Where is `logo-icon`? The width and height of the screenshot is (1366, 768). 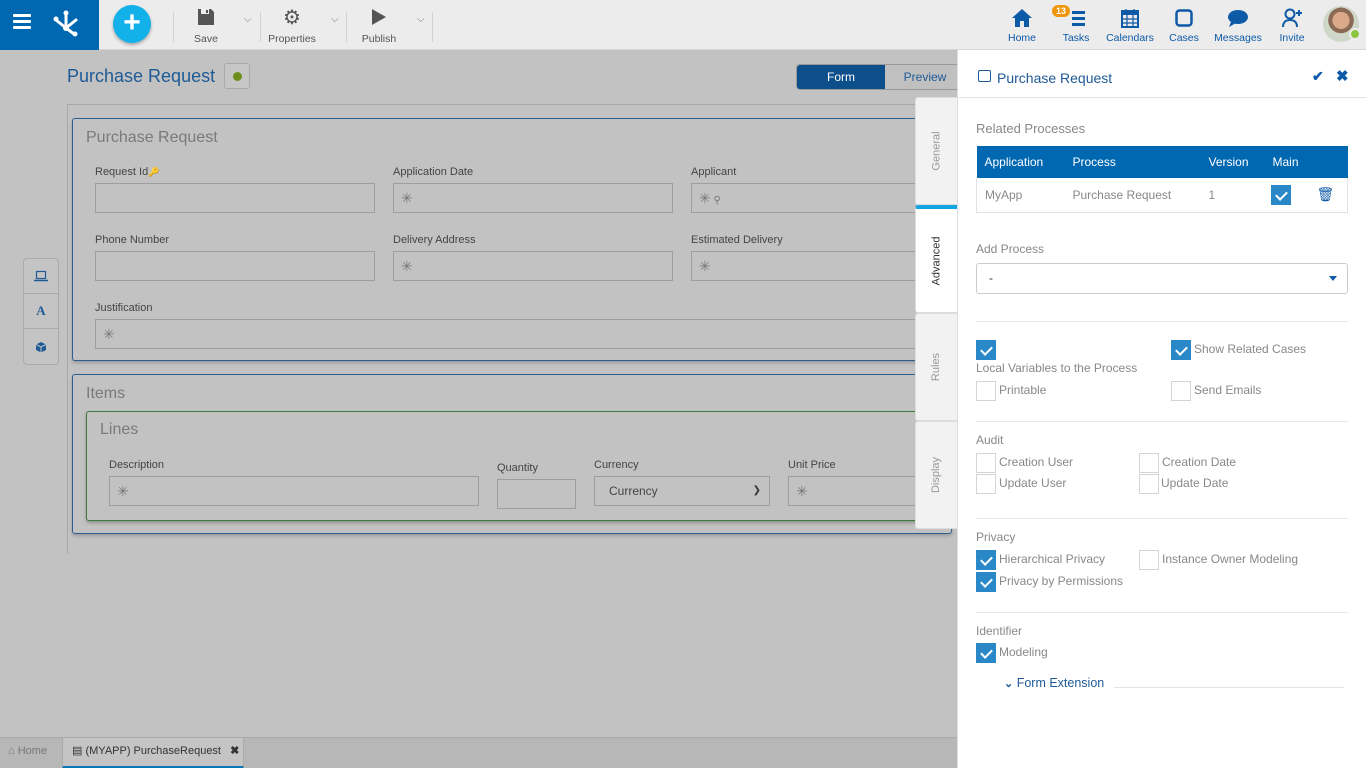 logo-icon is located at coordinates (66, 24).